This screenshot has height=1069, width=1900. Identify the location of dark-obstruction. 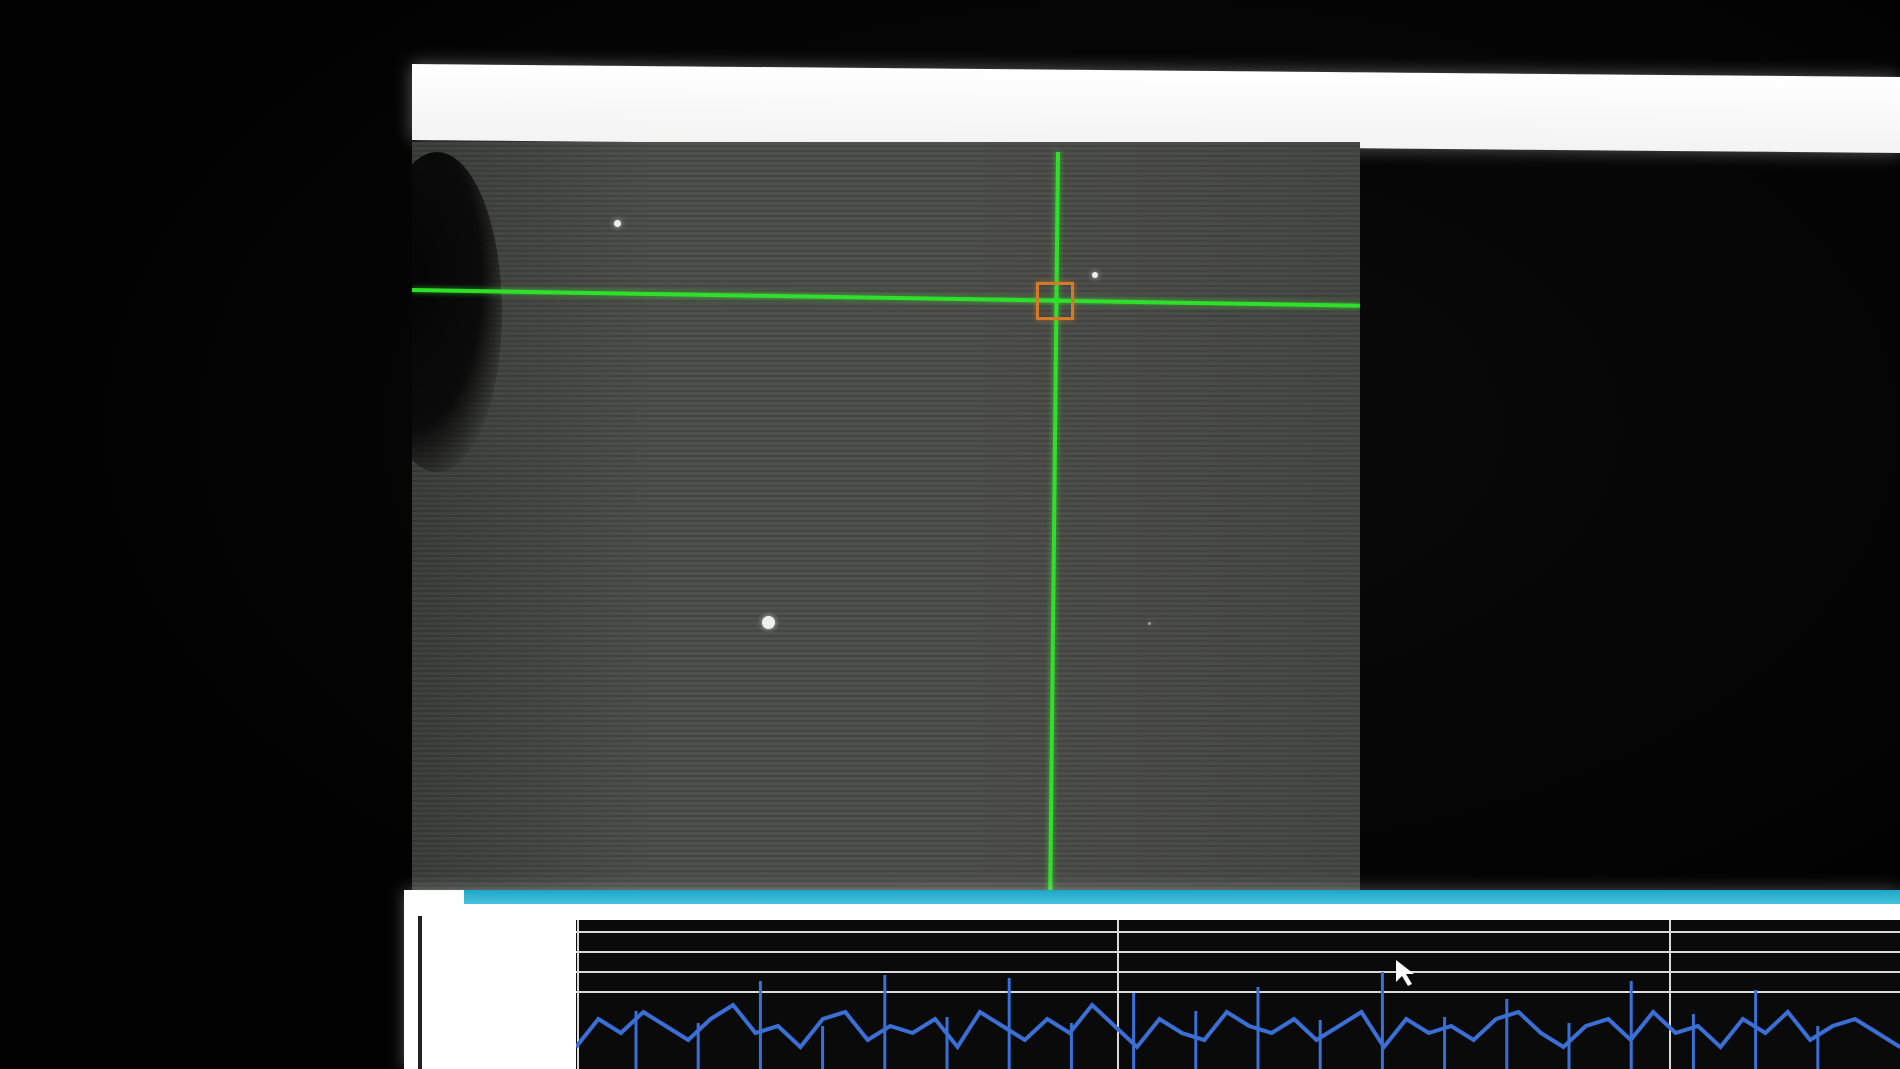
(457, 312).